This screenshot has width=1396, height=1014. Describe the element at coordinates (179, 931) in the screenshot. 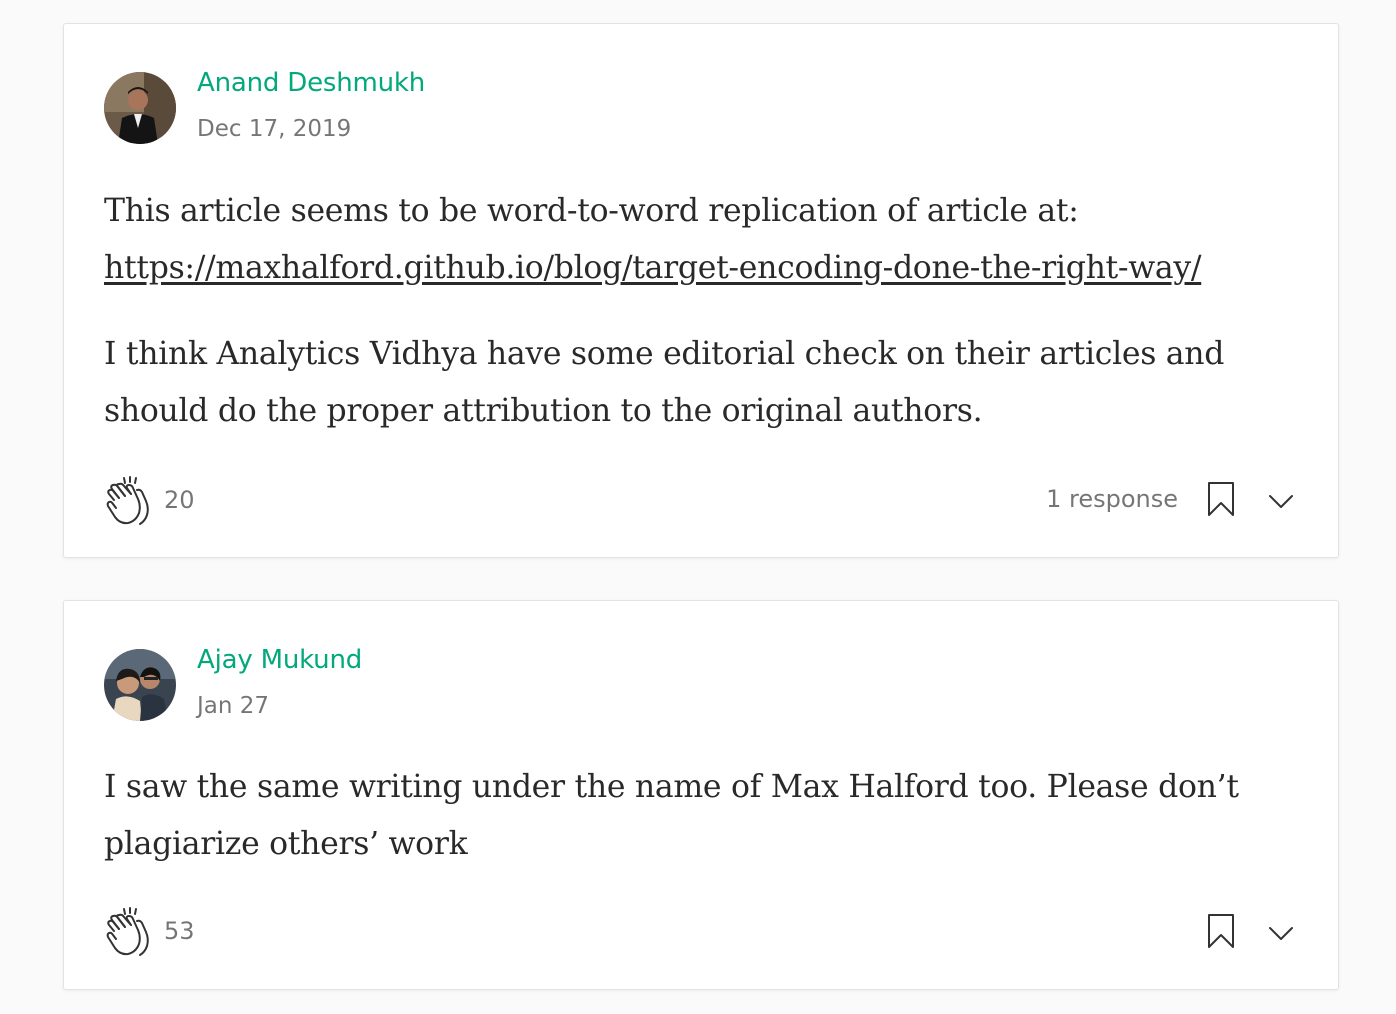

I see `clap-count: 53` at that location.